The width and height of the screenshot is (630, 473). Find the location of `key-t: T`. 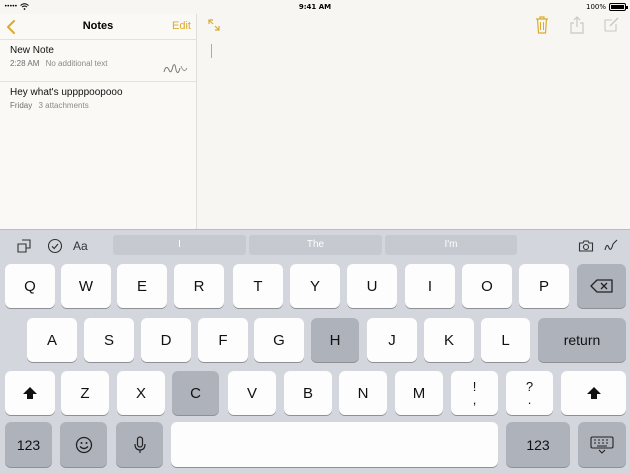

key-t: T is located at coordinates (258, 286).